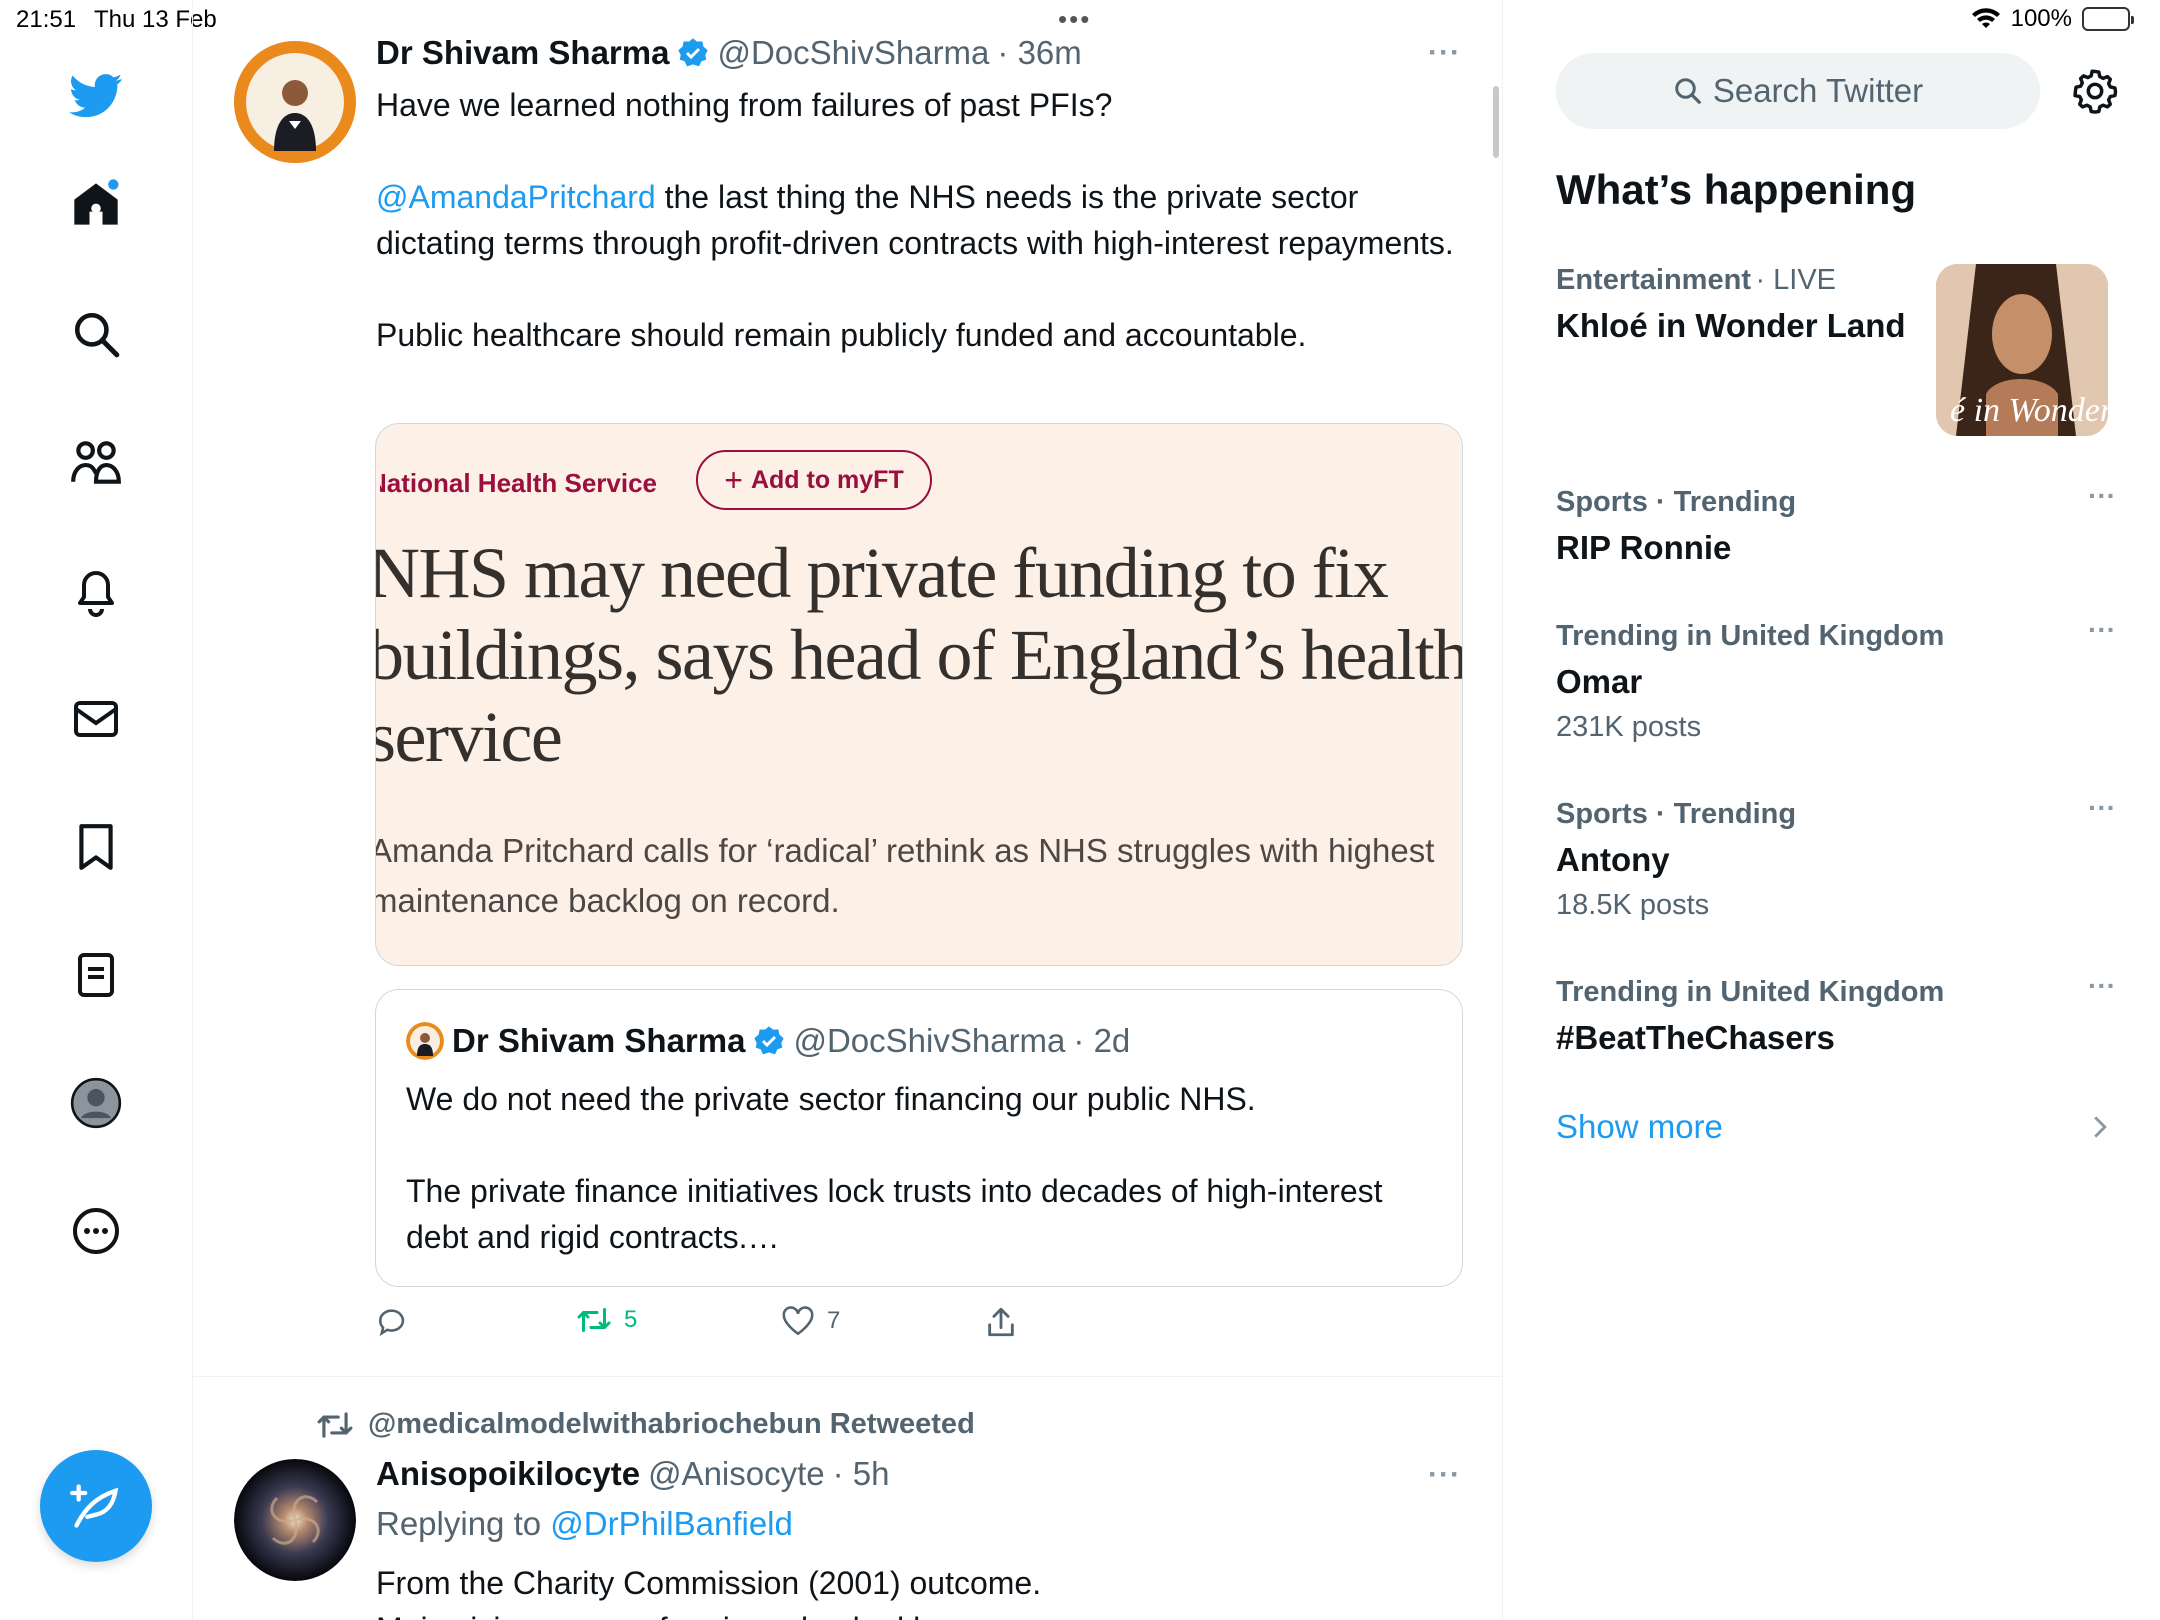  I want to click on author-handle: @DocShivSharma, so click(853, 53).